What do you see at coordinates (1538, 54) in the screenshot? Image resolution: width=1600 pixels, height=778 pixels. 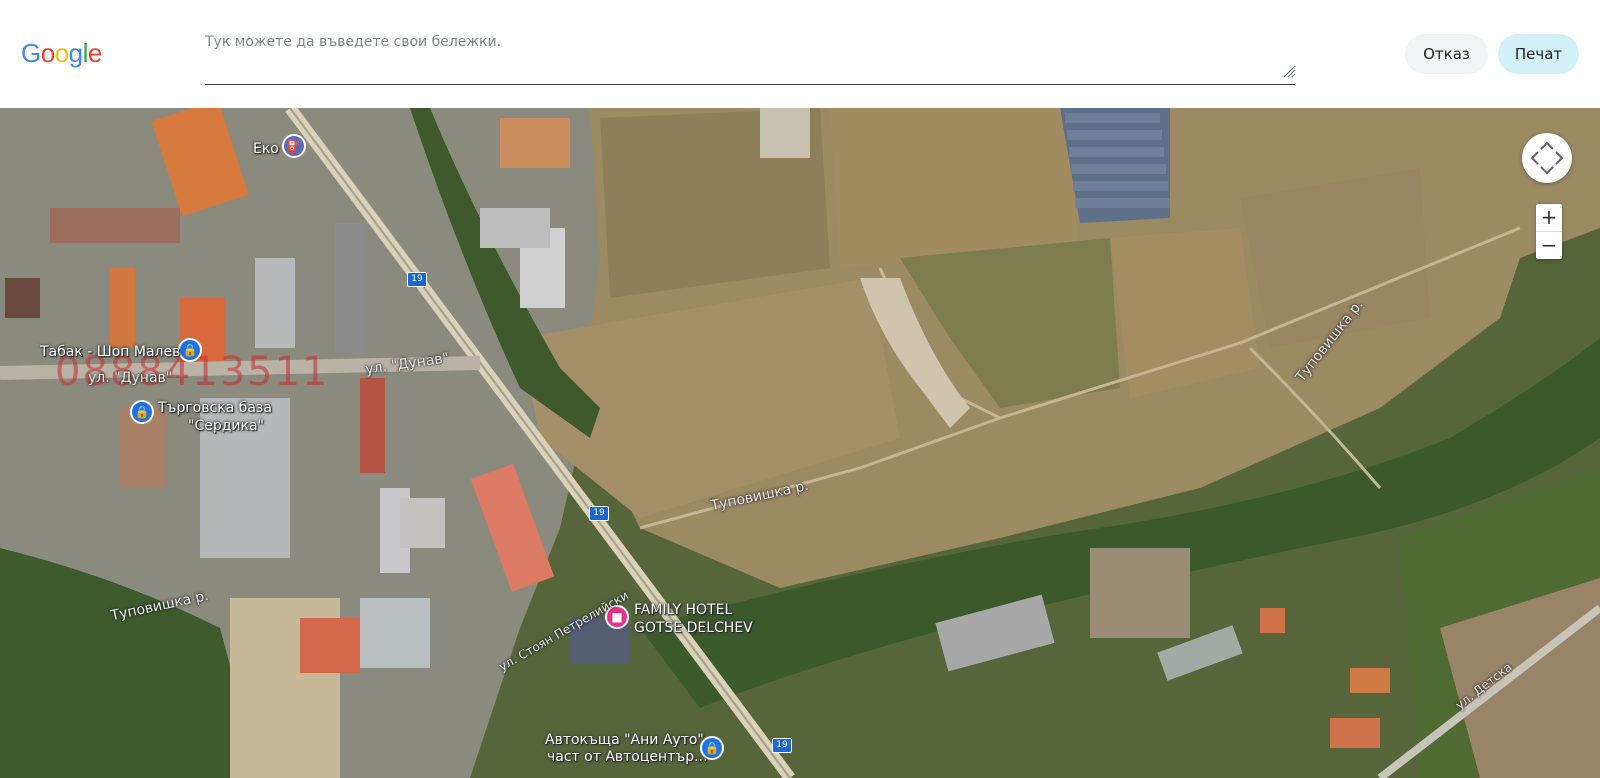 I see `print-button: Печат` at bounding box center [1538, 54].